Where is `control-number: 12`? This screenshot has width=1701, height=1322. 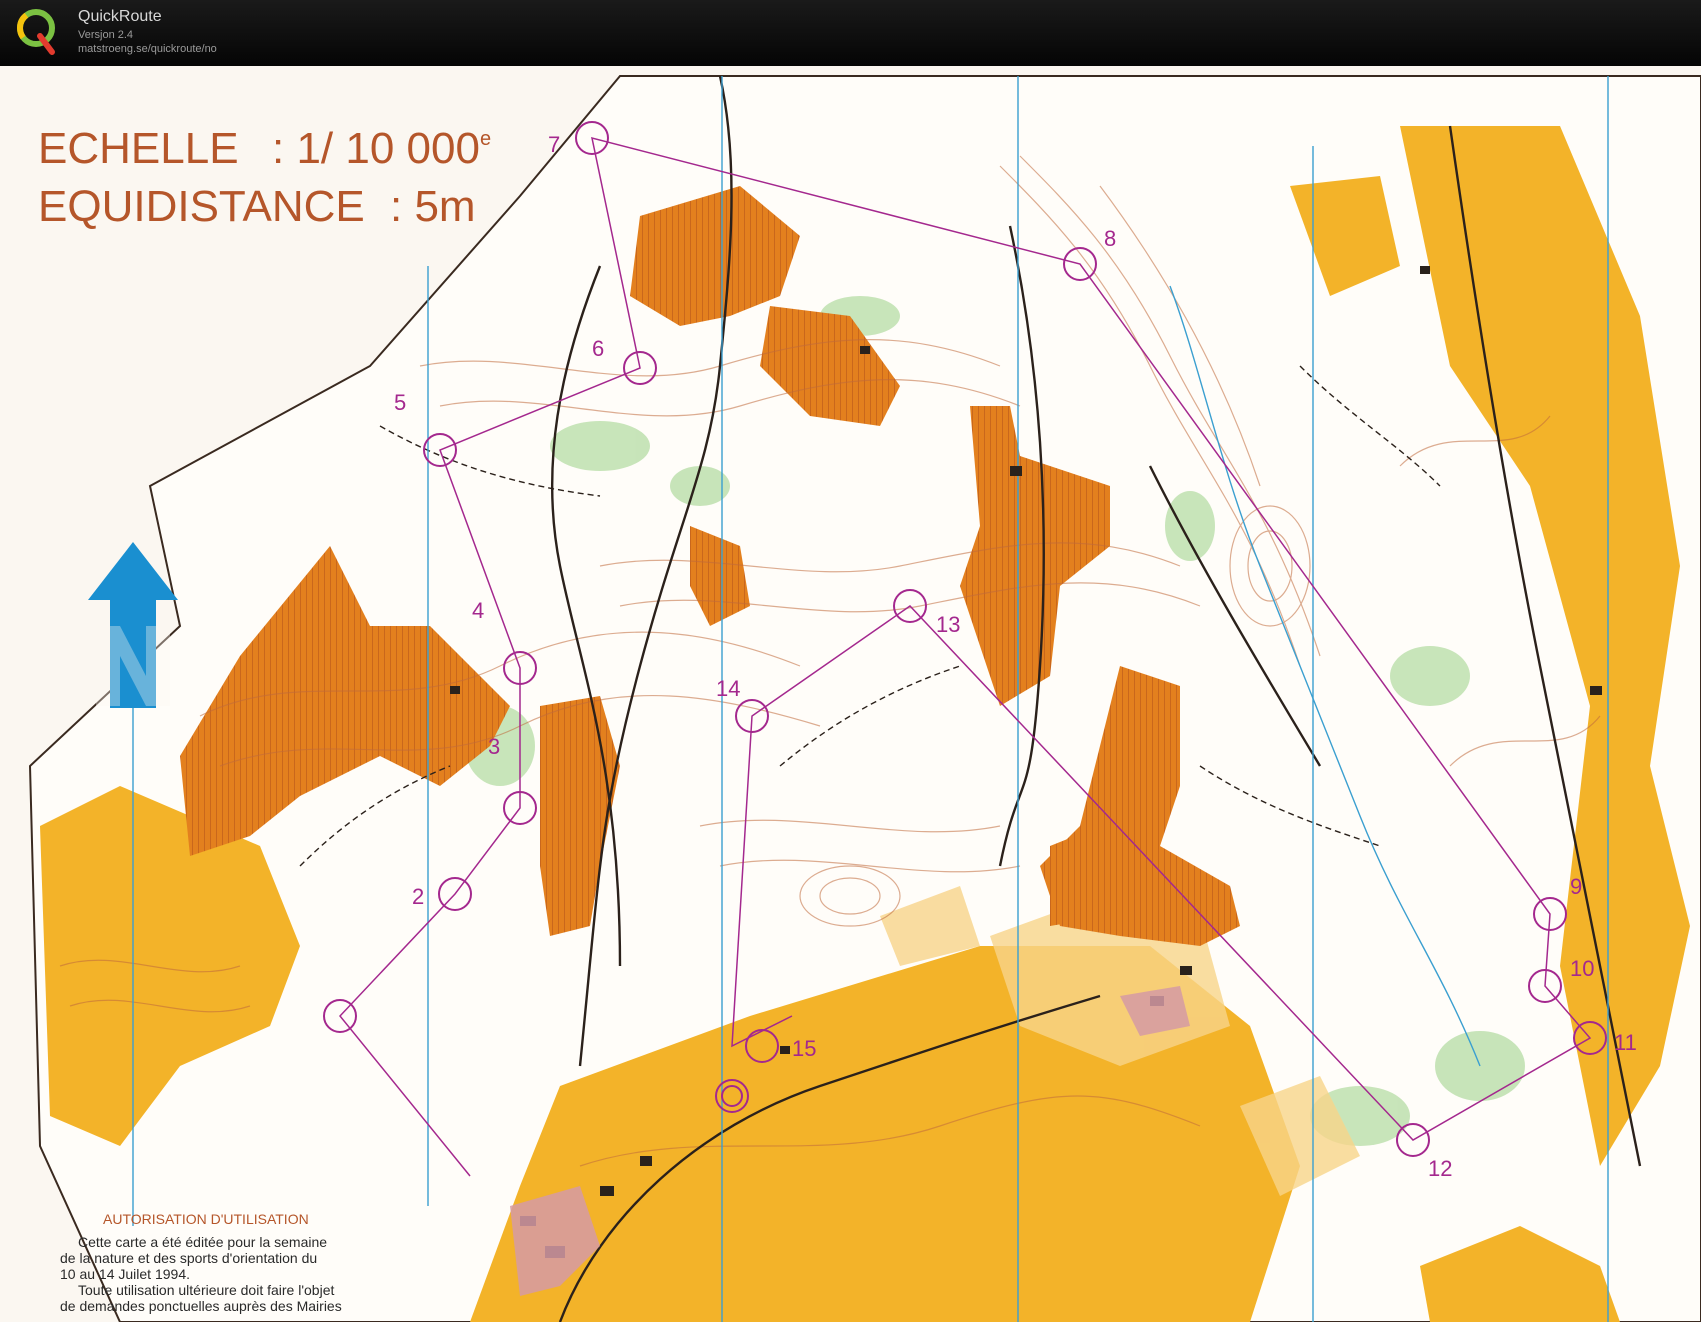
control-number: 12 is located at coordinates (1440, 1168).